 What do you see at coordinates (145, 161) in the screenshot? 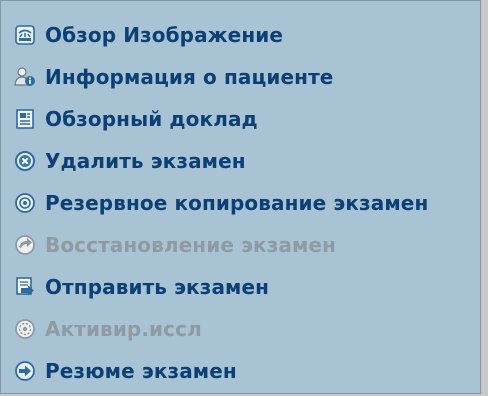
I see `menu-item-label: Удалить экзамен` at bounding box center [145, 161].